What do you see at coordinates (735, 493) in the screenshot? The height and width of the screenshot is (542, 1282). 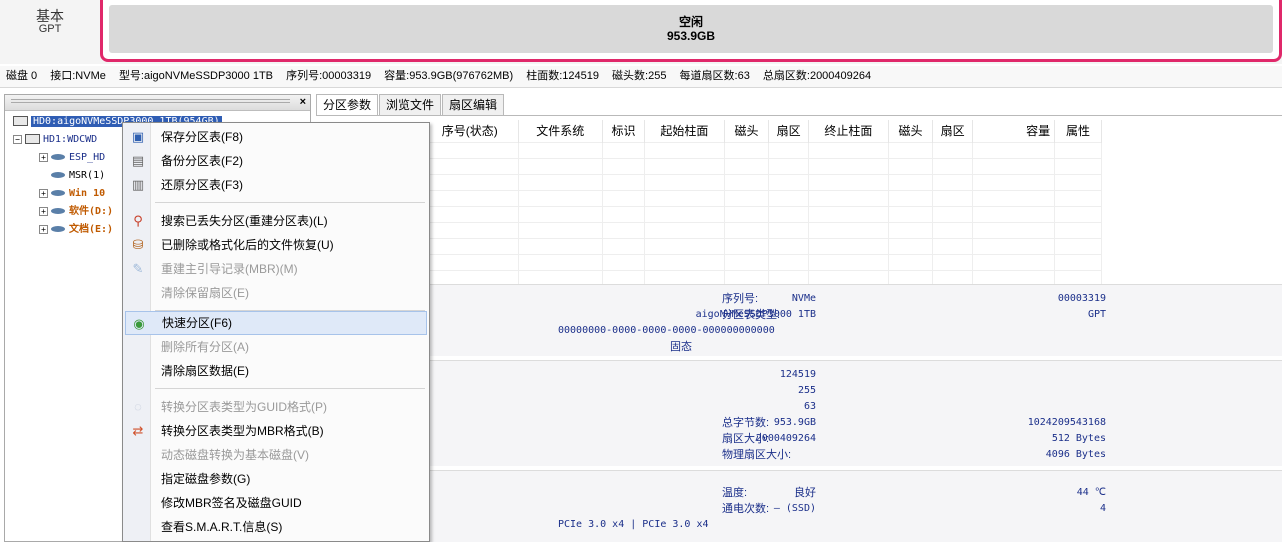 I see `temp-label: 温度:` at bounding box center [735, 493].